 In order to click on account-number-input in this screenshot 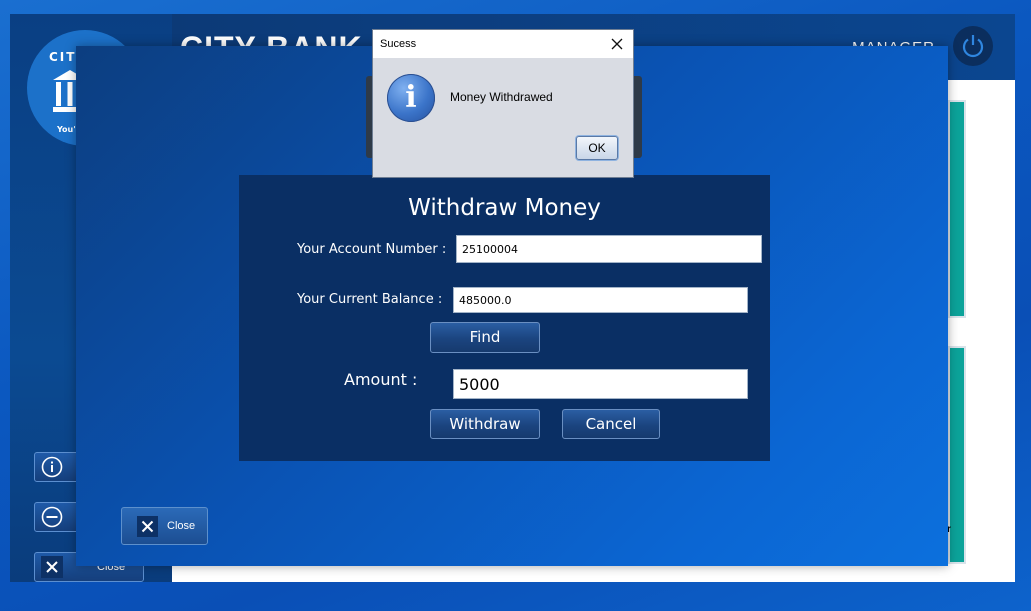, I will do `click(609, 249)`.